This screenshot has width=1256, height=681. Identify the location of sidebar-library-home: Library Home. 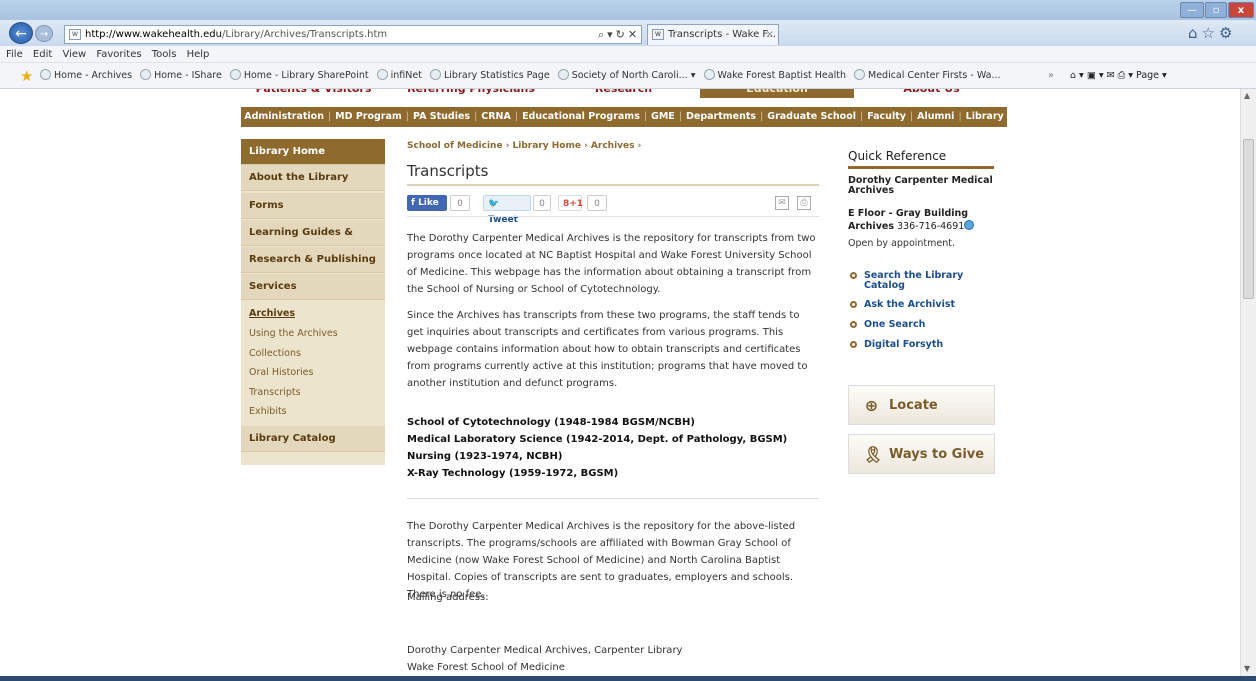
(313, 152).